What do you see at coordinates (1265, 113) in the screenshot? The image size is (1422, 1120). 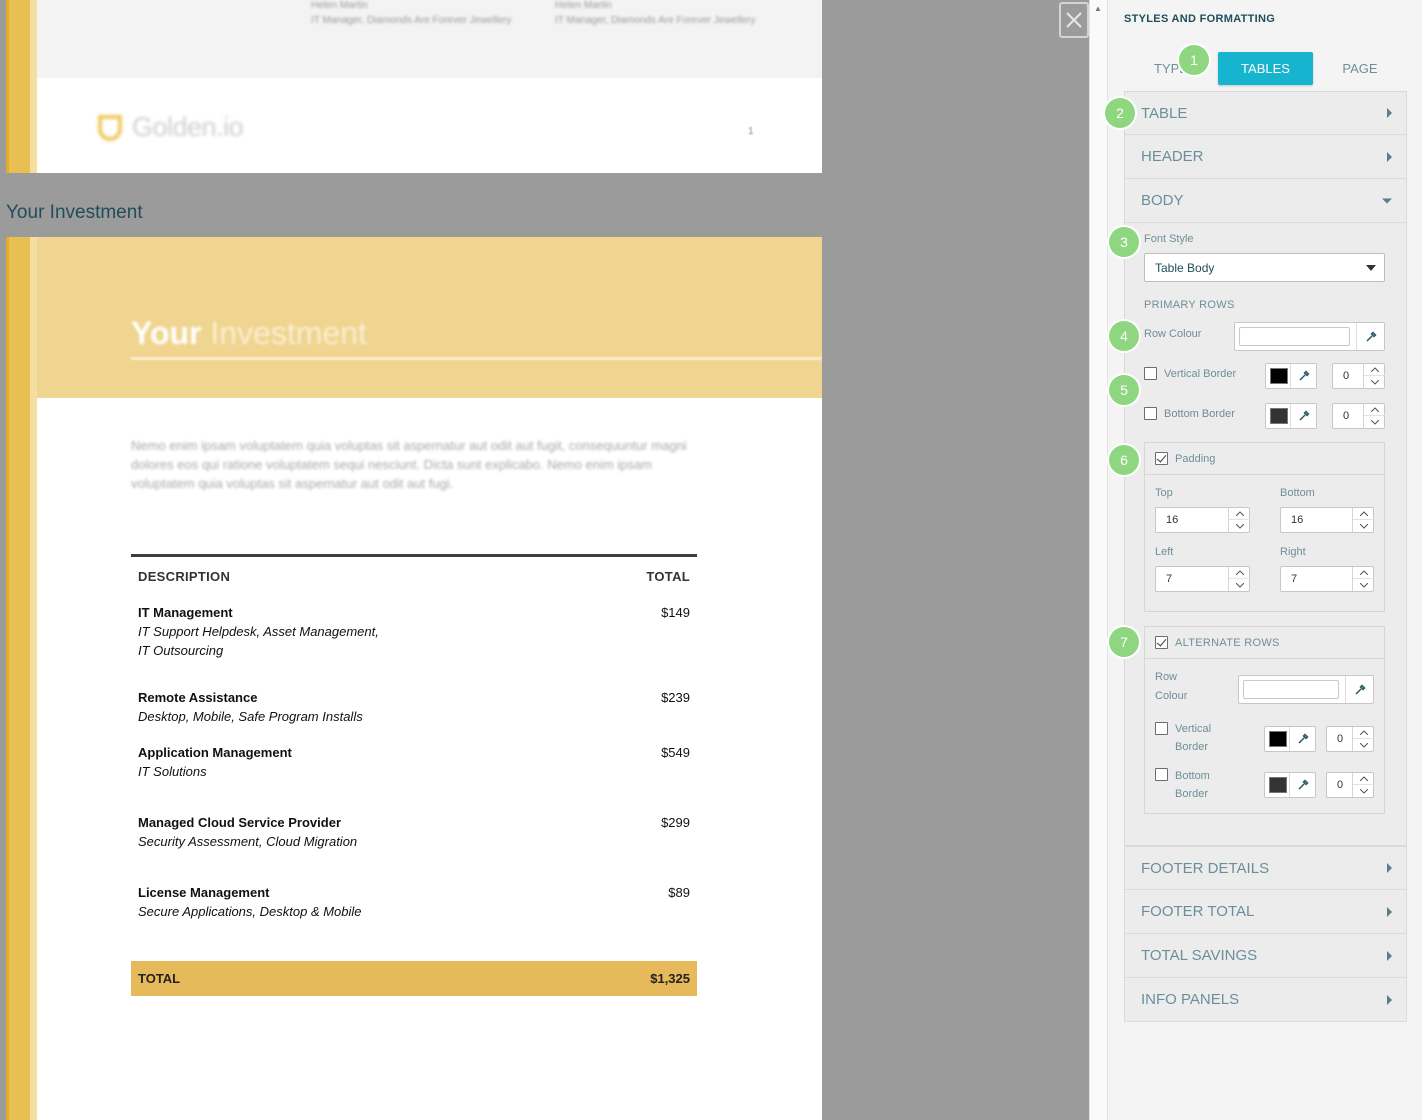 I see `section-table: TABLE` at bounding box center [1265, 113].